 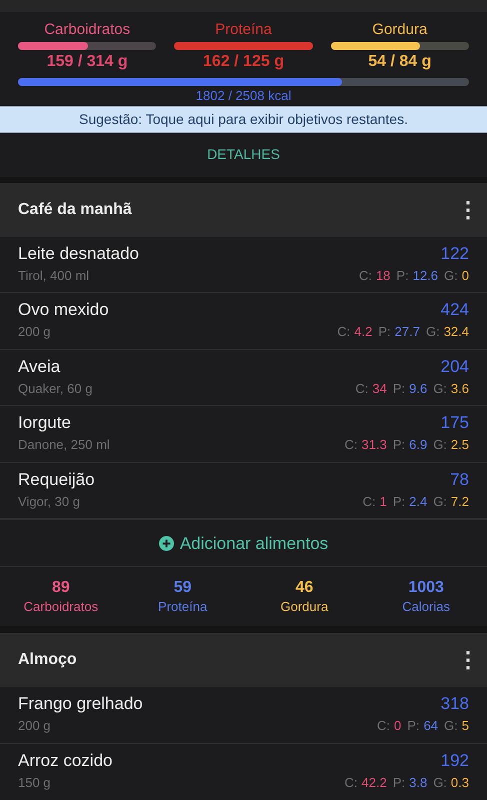 I want to click on food-name: Aveia, so click(x=40, y=367).